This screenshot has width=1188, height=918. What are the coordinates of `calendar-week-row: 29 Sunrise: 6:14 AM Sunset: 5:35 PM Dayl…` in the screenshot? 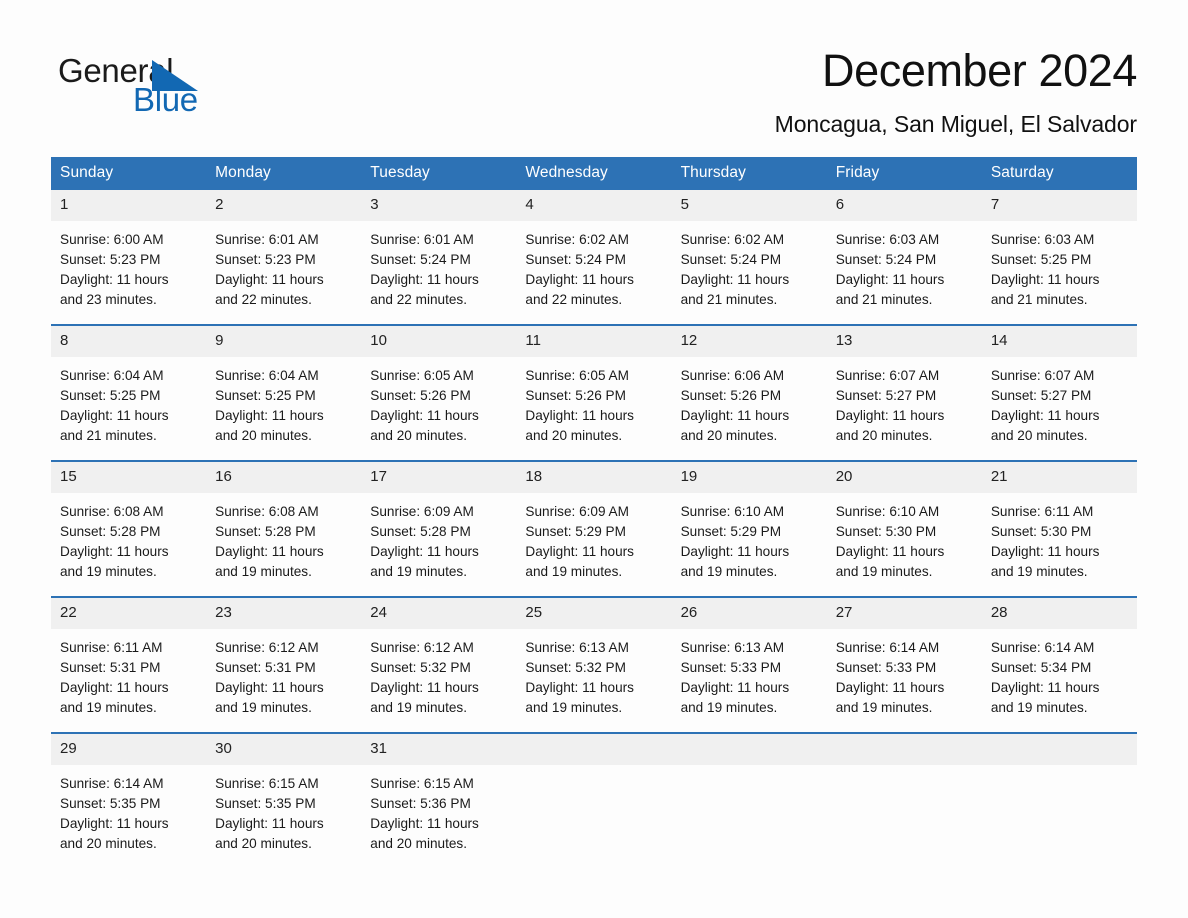 It's located at (594, 800).